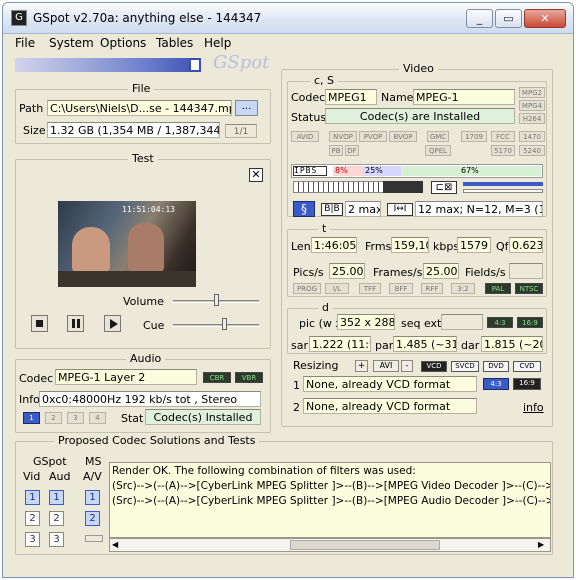 Image resolution: width=576 pixels, height=580 pixels. Describe the element at coordinates (224, 324) in the screenshot. I see `cue-thumb` at that location.